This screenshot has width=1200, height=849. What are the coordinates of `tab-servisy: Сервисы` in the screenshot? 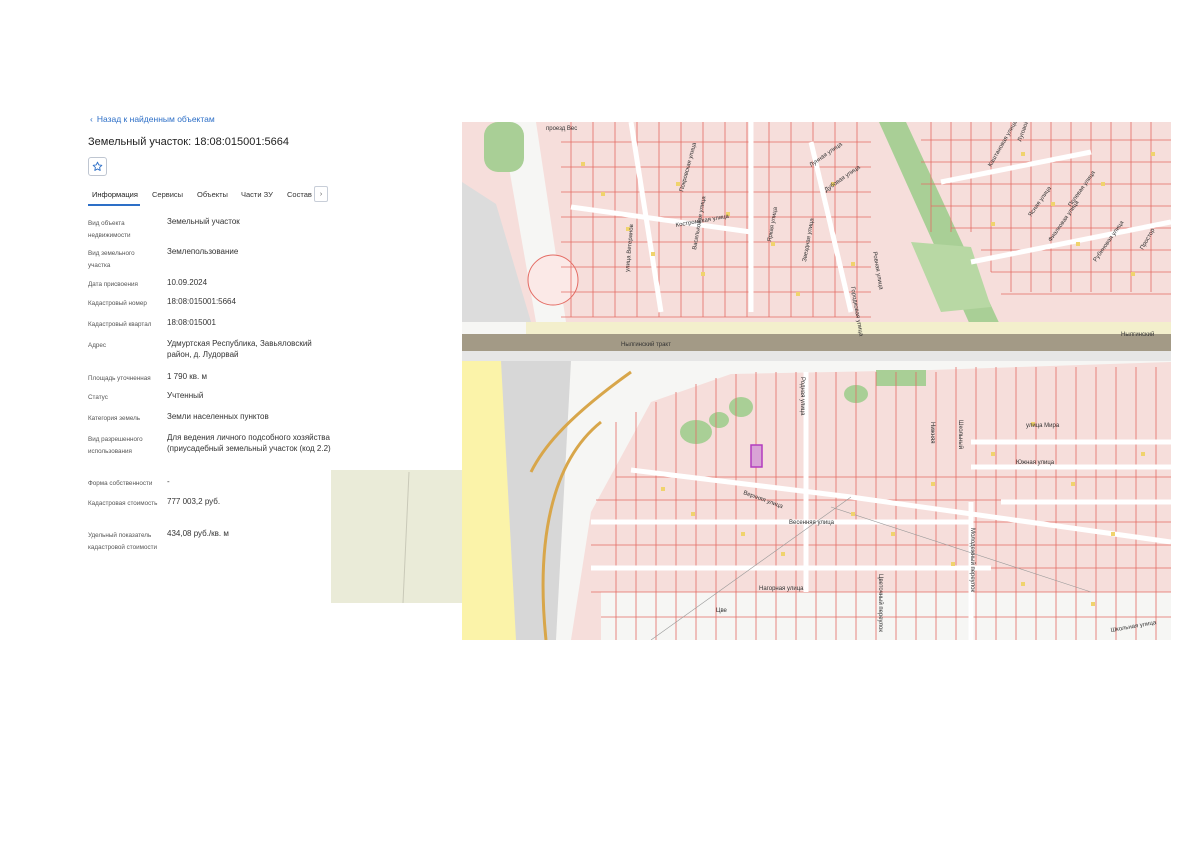 It's located at (167, 194).